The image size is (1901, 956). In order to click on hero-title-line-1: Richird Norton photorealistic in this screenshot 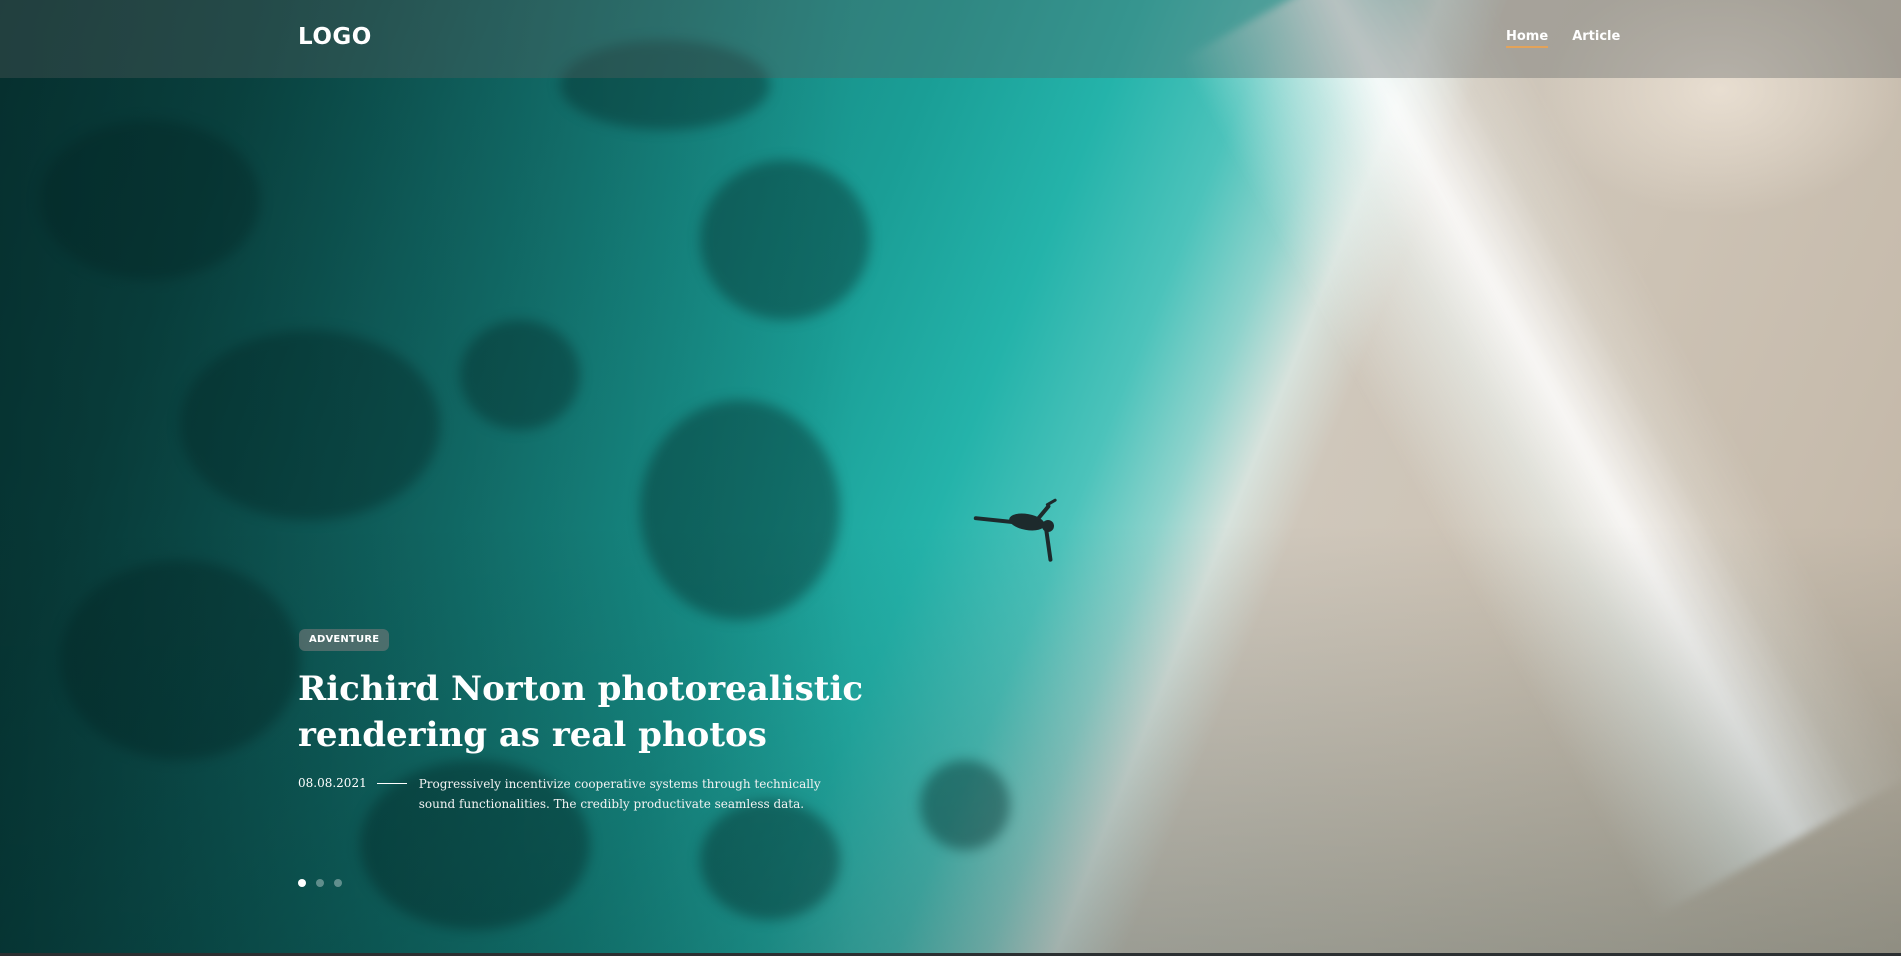, I will do `click(581, 689)`.